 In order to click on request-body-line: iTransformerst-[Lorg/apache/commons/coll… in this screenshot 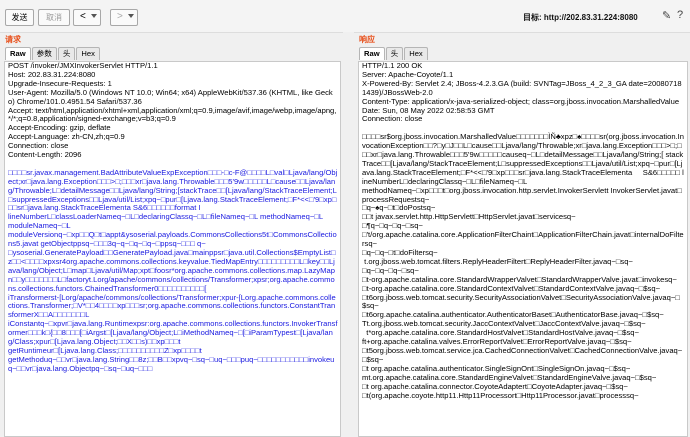, I will do `click(172, 306)`.